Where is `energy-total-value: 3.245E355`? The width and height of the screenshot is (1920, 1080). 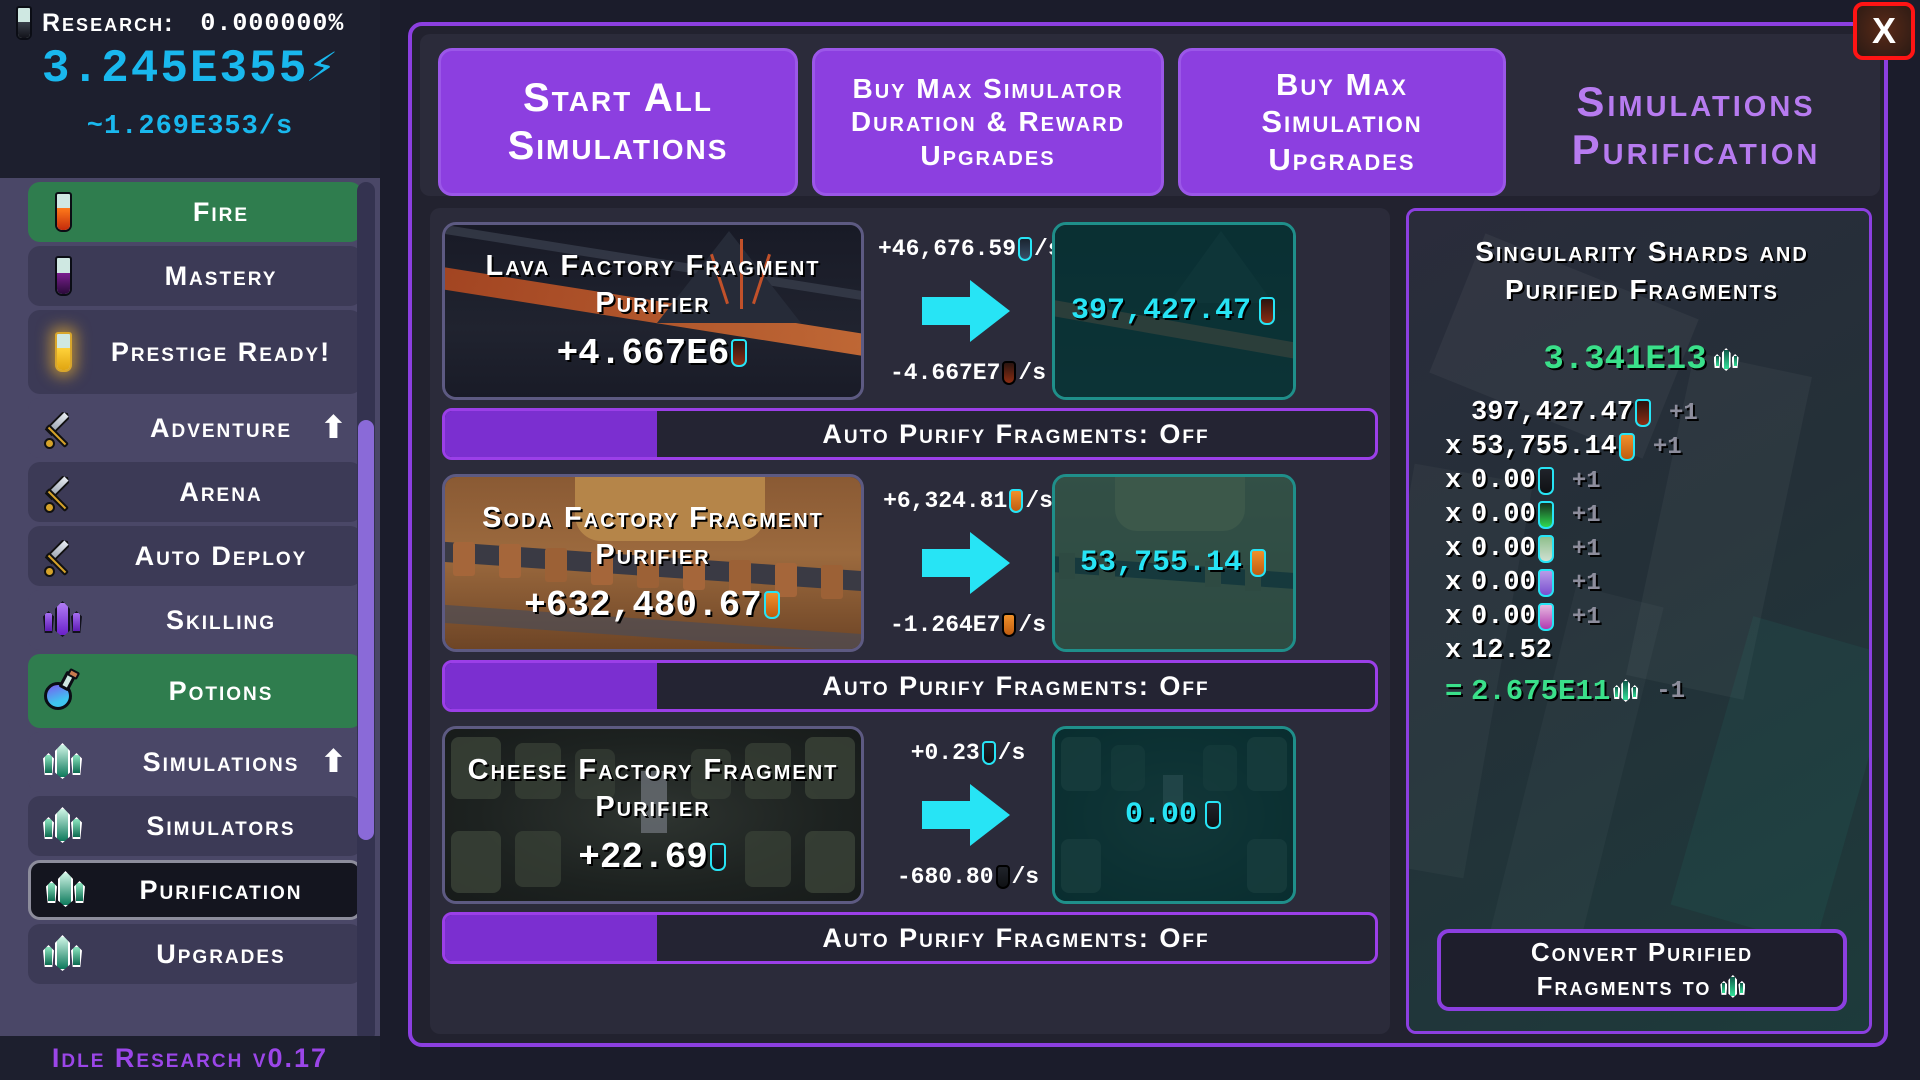
energy-total-value: 3.245E355 is located at coordinates (175, 69).